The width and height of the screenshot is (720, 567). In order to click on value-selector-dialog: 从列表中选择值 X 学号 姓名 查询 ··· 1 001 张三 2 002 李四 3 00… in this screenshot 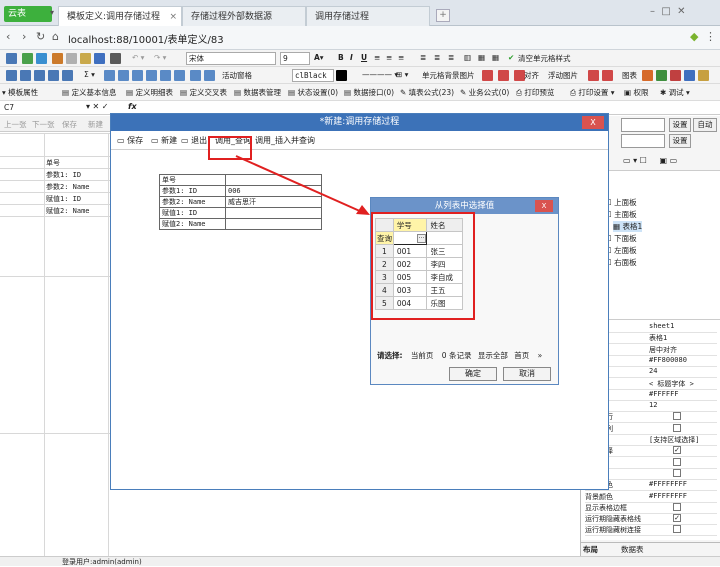, I will do `click(464, 291)`.